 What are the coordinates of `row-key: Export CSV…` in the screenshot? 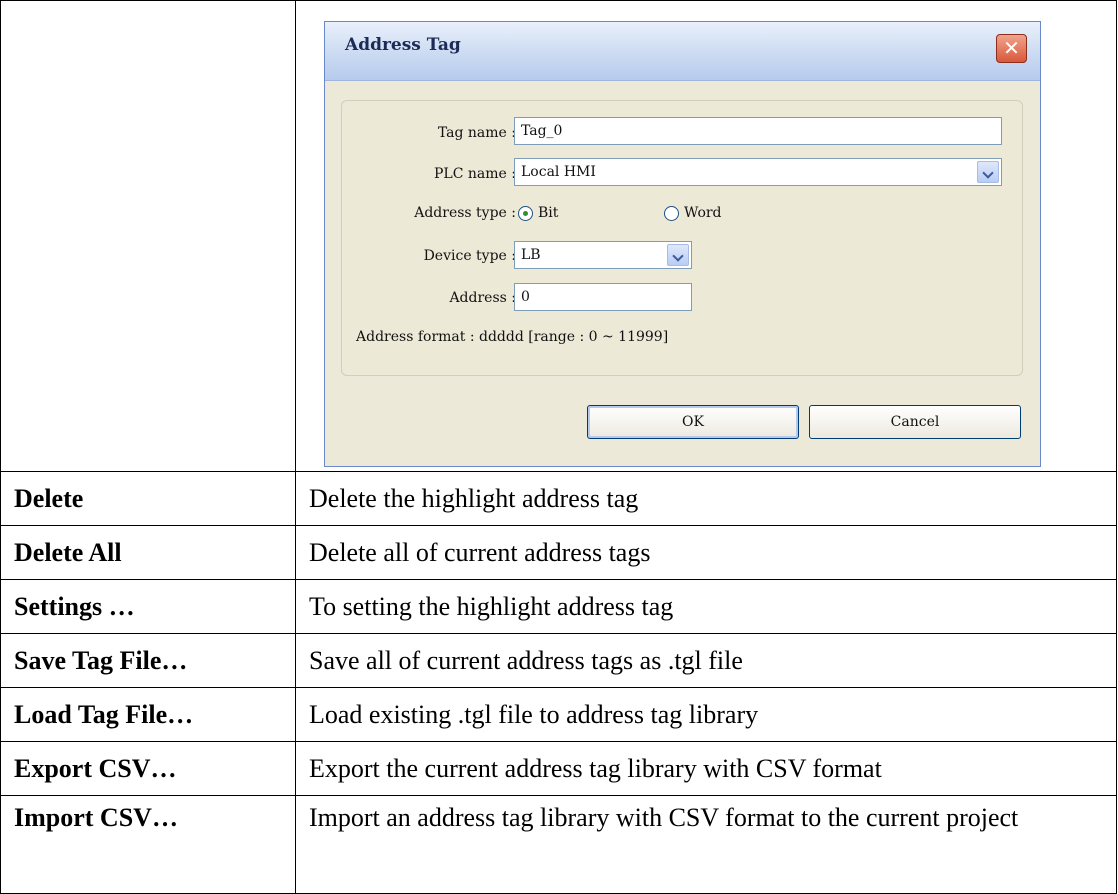 It's located at (148, 768).